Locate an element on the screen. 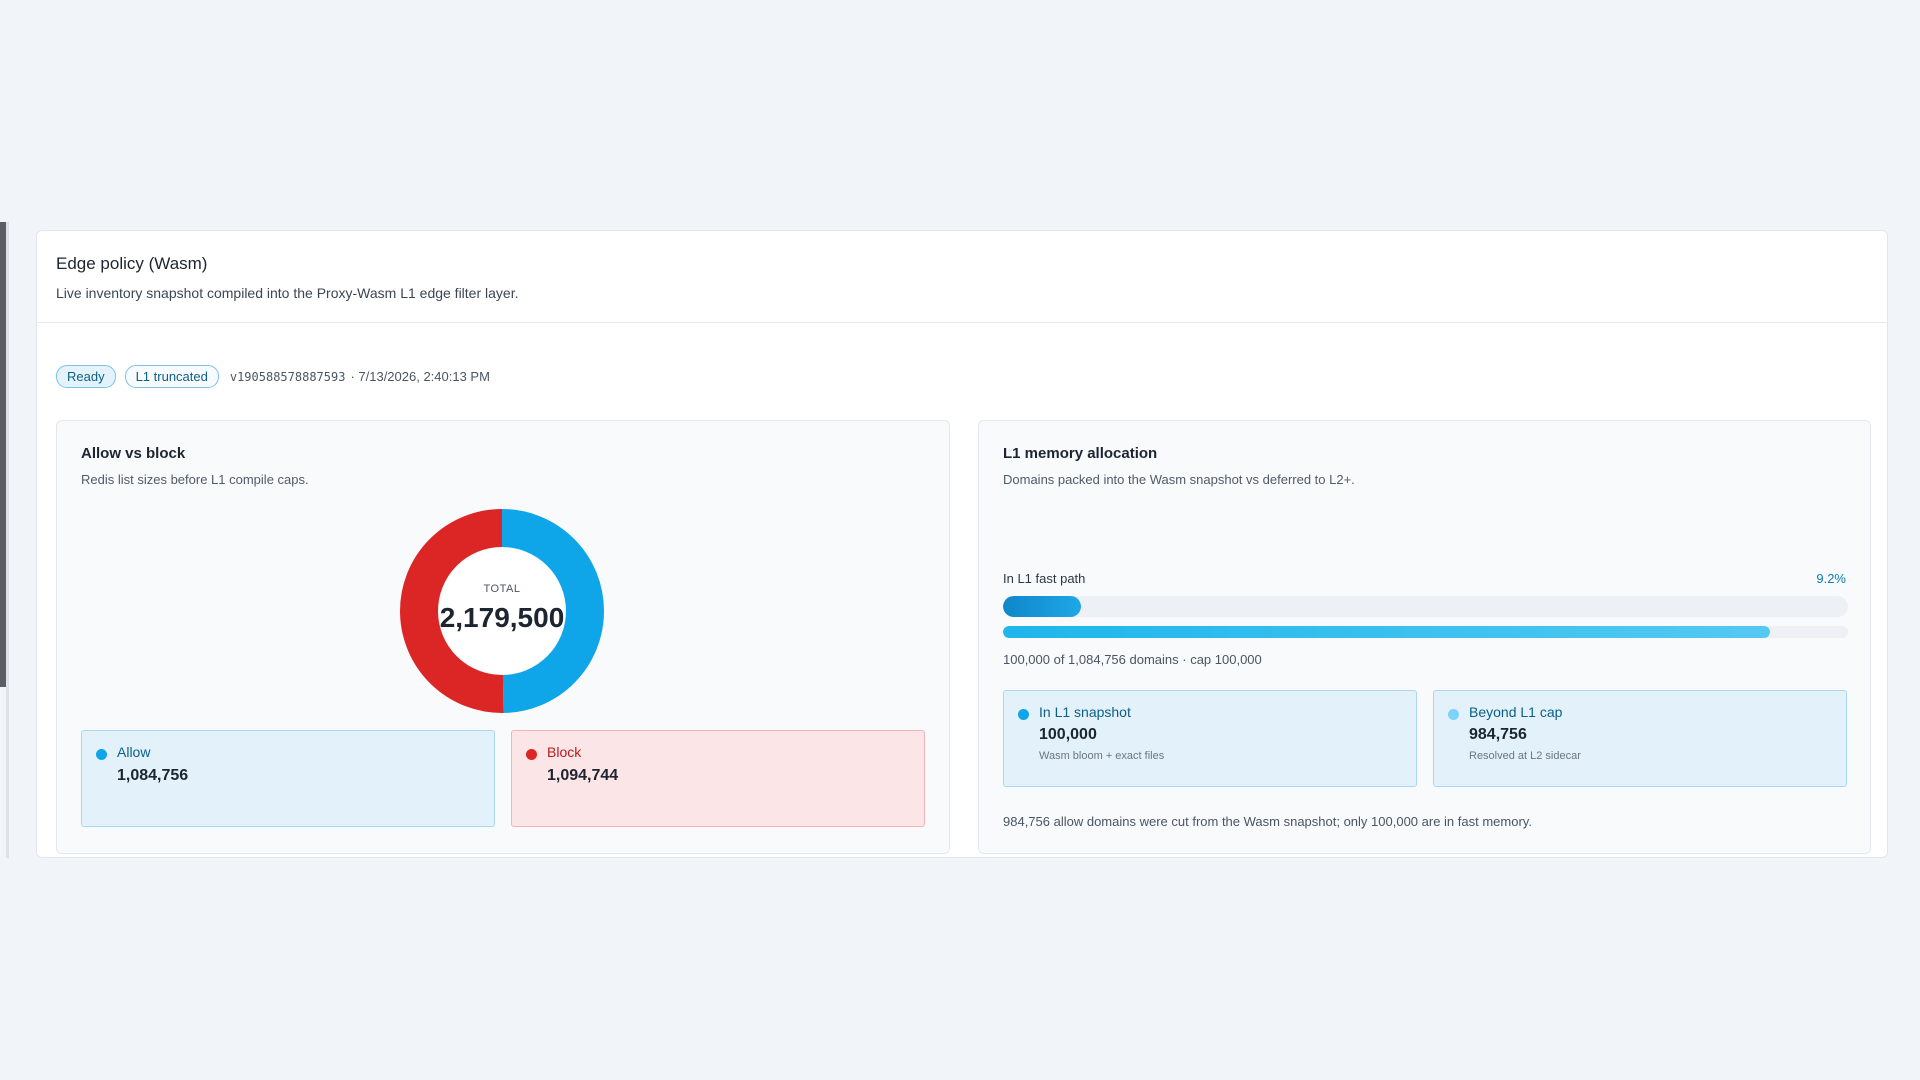 The width and height of the screenshot is (1920, 1080). in-l1-label: In L1 snapshot is located at coordinates (1085, 712).